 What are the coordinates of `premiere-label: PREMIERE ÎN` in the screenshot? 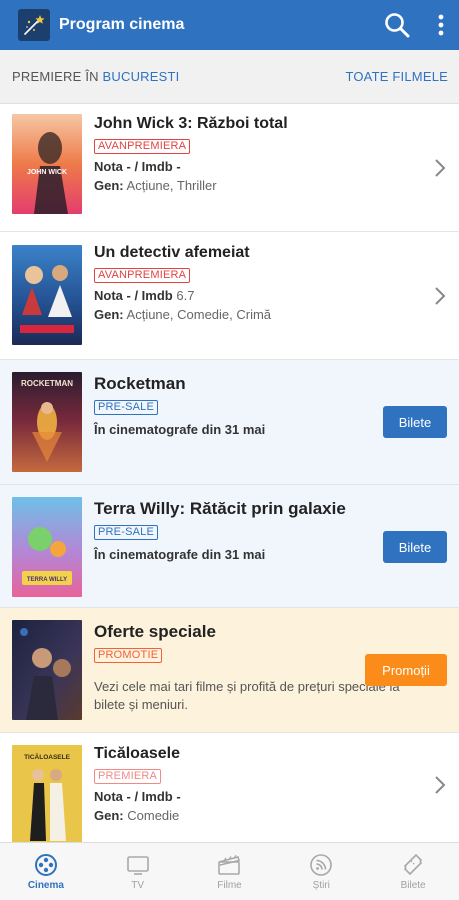 It's located at (55, 76).